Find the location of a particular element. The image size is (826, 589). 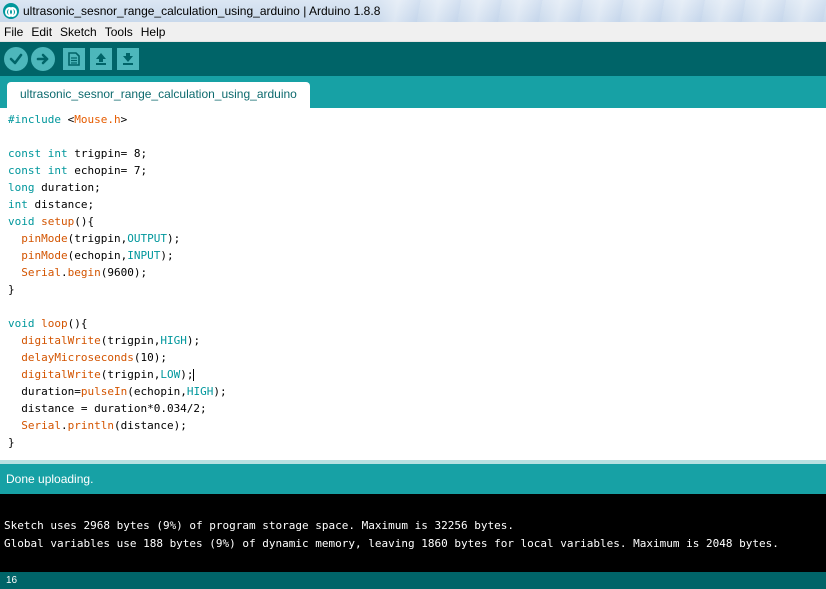

new-button is located at coordinates (74, 59).